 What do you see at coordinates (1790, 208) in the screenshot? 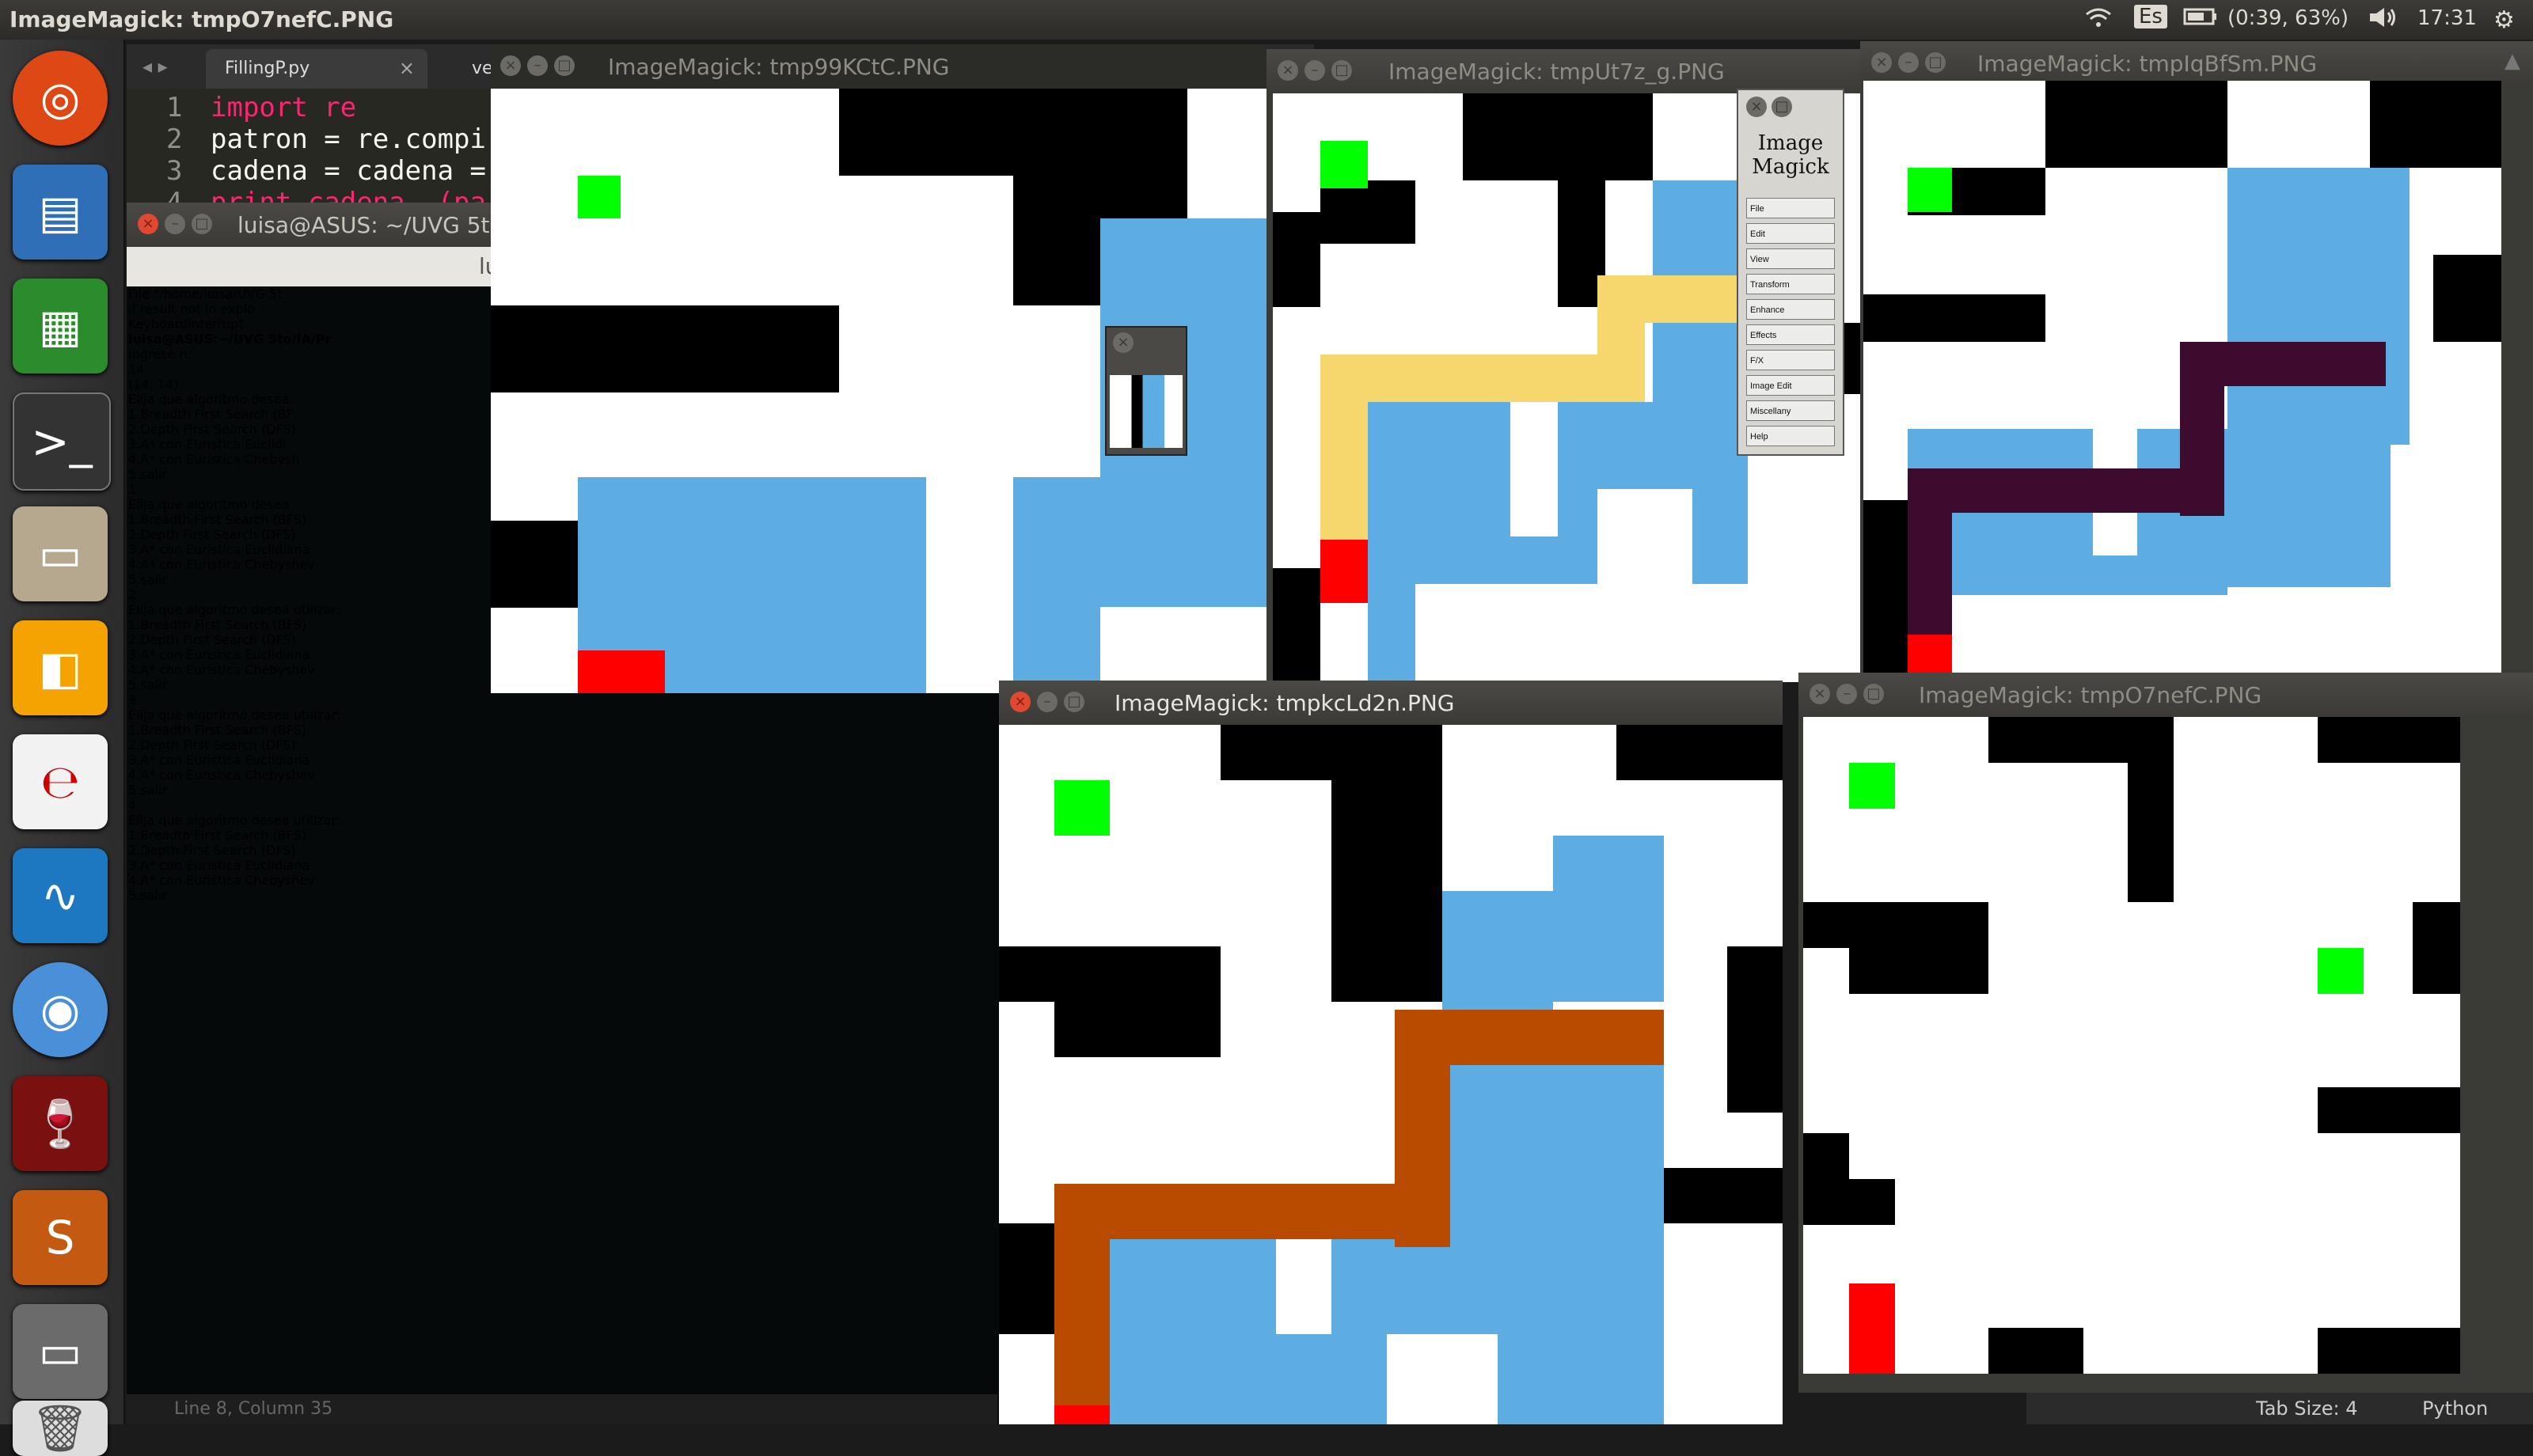
I see `menu-file: File` at bounding box center [1790, 208].